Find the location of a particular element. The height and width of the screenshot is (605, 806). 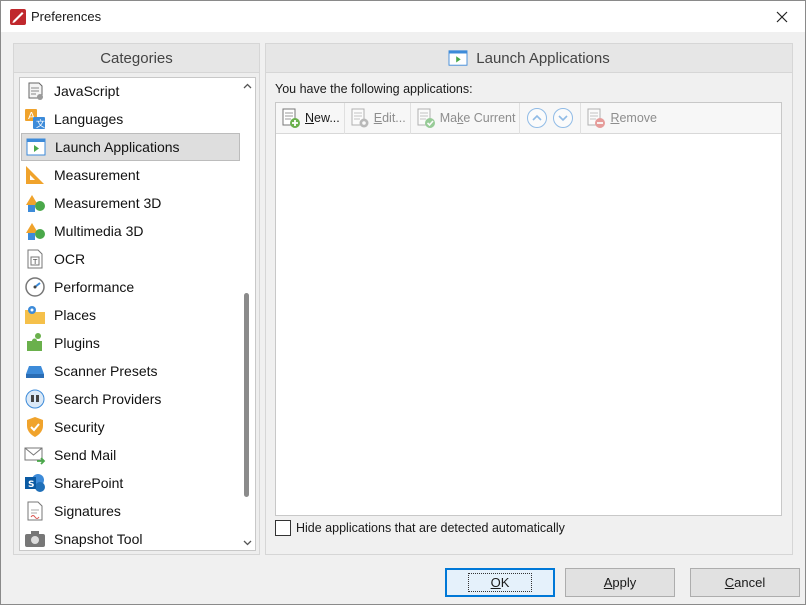

app-logo-icon is located at coordinates (18, 17).